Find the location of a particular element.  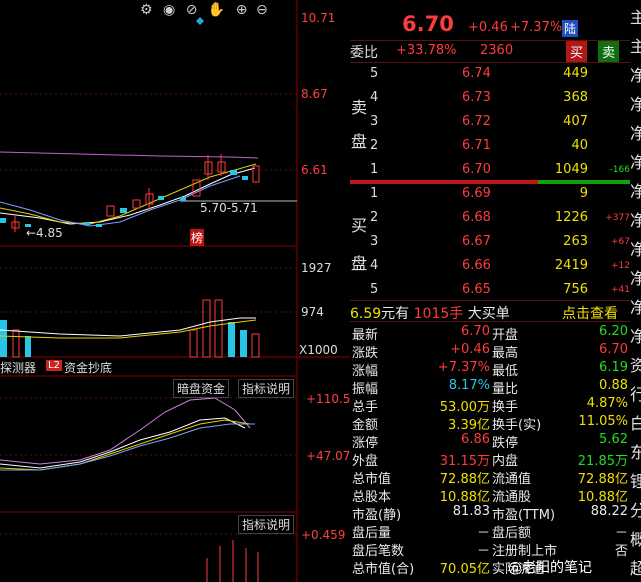

side-column-char: 概 is located at coordinates (635, 538).